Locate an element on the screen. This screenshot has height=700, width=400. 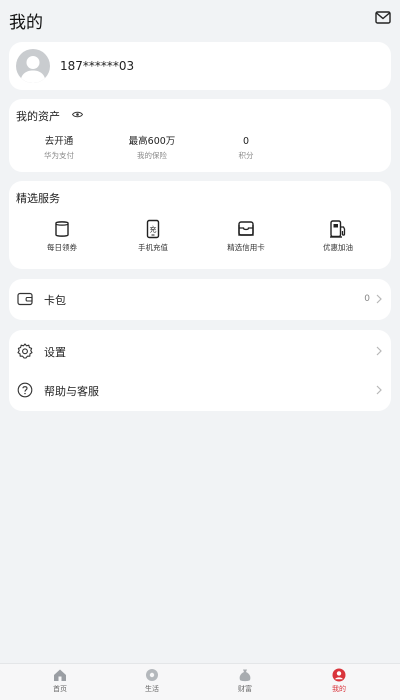
asset-label: 我的保险 is located at coordinates (152, 155).